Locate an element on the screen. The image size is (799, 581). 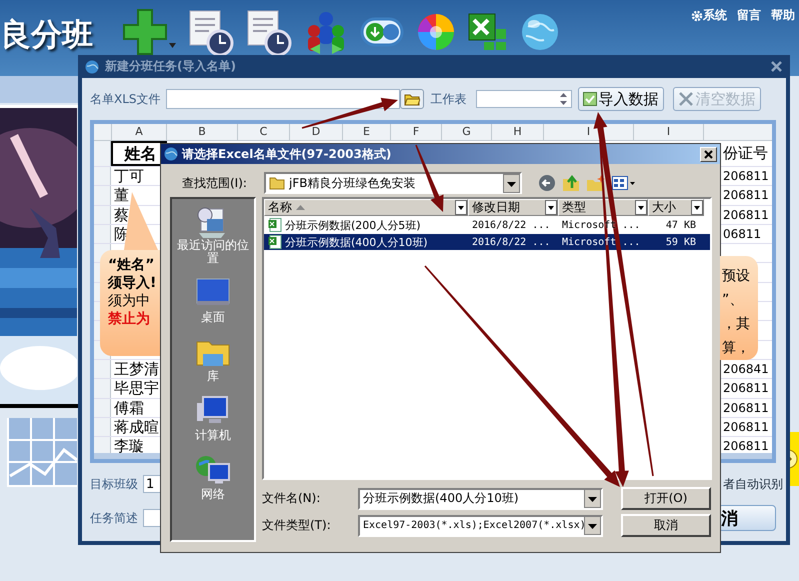
column-header: A is located at coordinates (139, 132).